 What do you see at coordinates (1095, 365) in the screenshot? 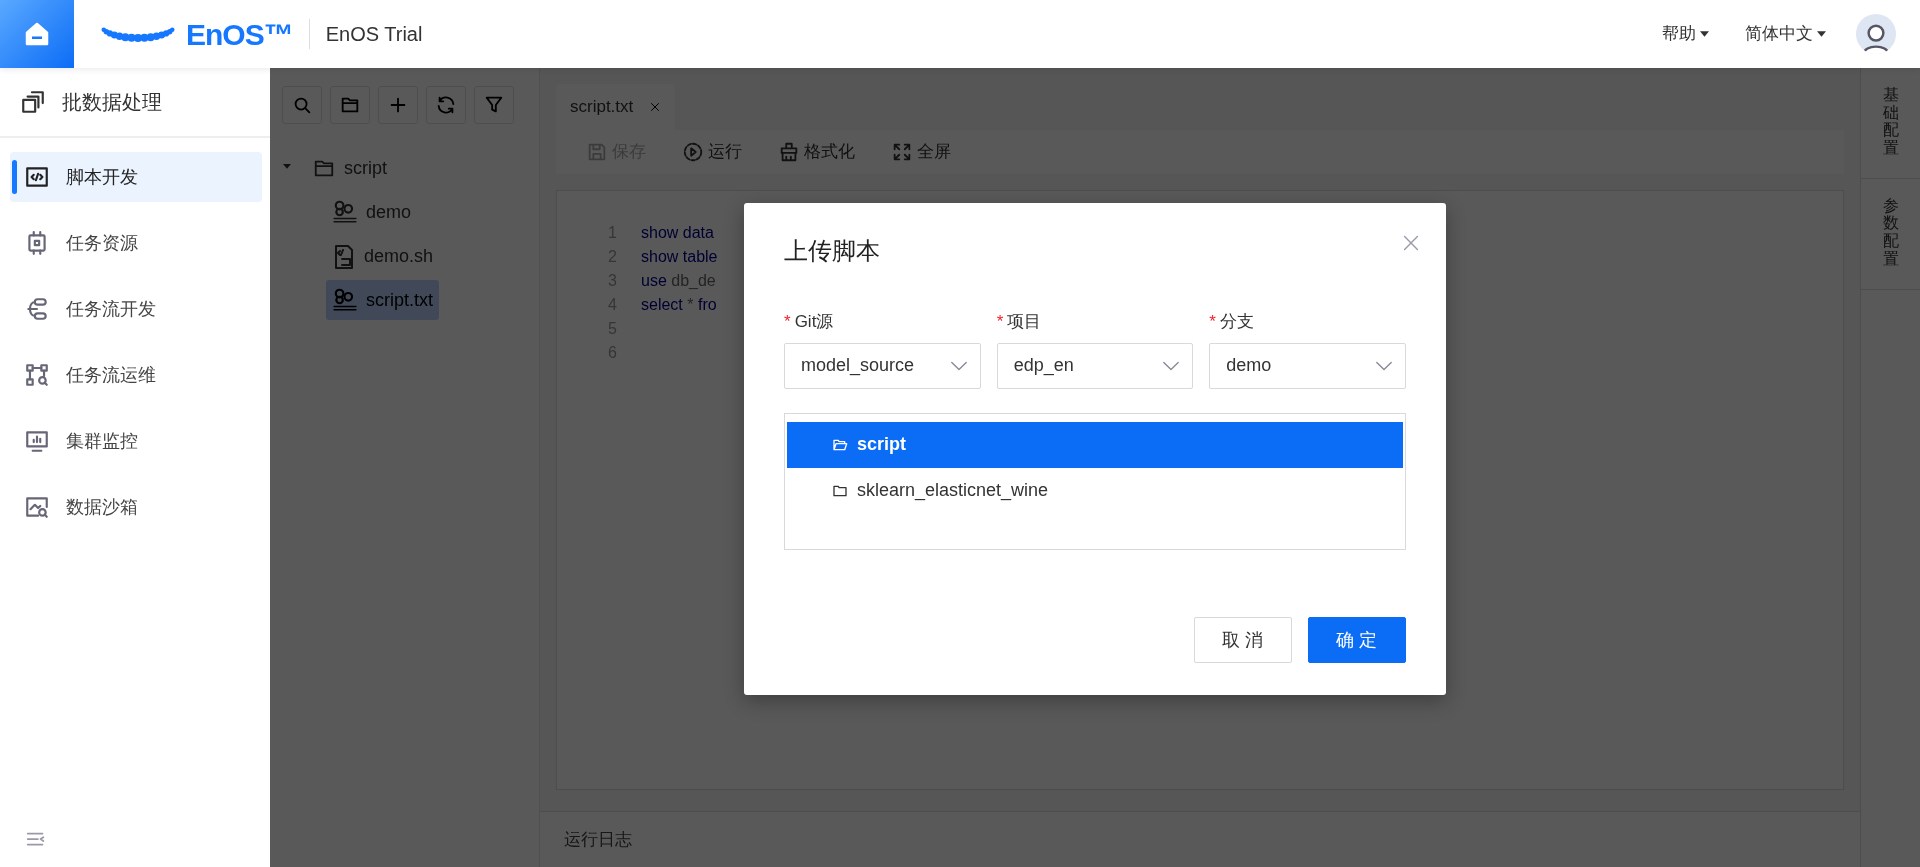
I see `select-field: edp_en` at bounding box center [1095, 365].